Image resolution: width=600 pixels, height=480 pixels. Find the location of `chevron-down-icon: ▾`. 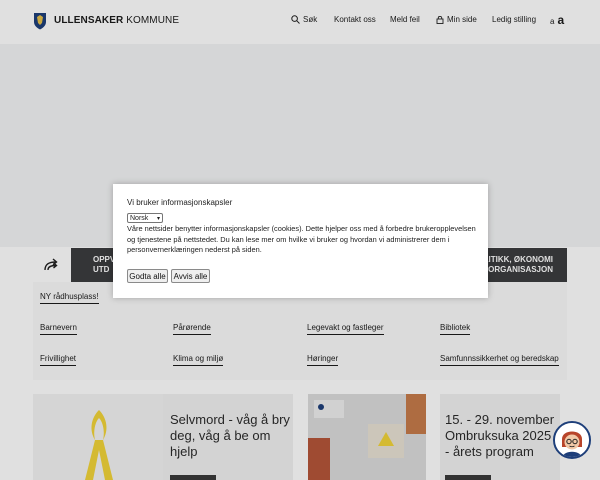

chevron-down-icon: ▾ is located at coordinates (158, 219).